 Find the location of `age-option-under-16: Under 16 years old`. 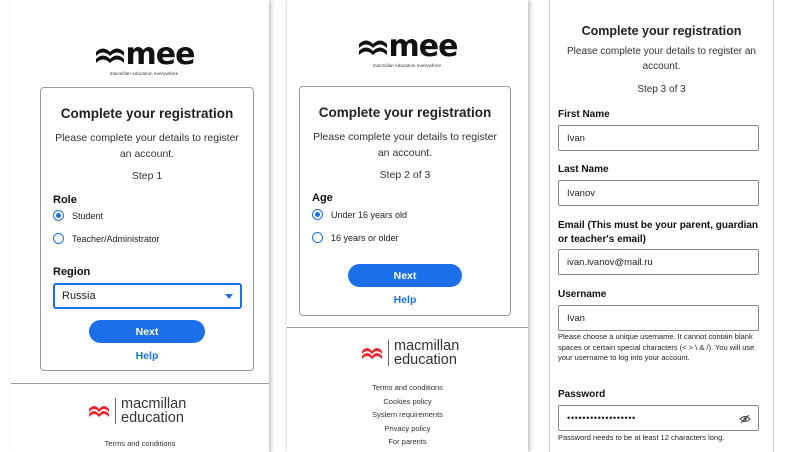

age-option-under-16: Under 16 years old is located at coordinates (359, 214).